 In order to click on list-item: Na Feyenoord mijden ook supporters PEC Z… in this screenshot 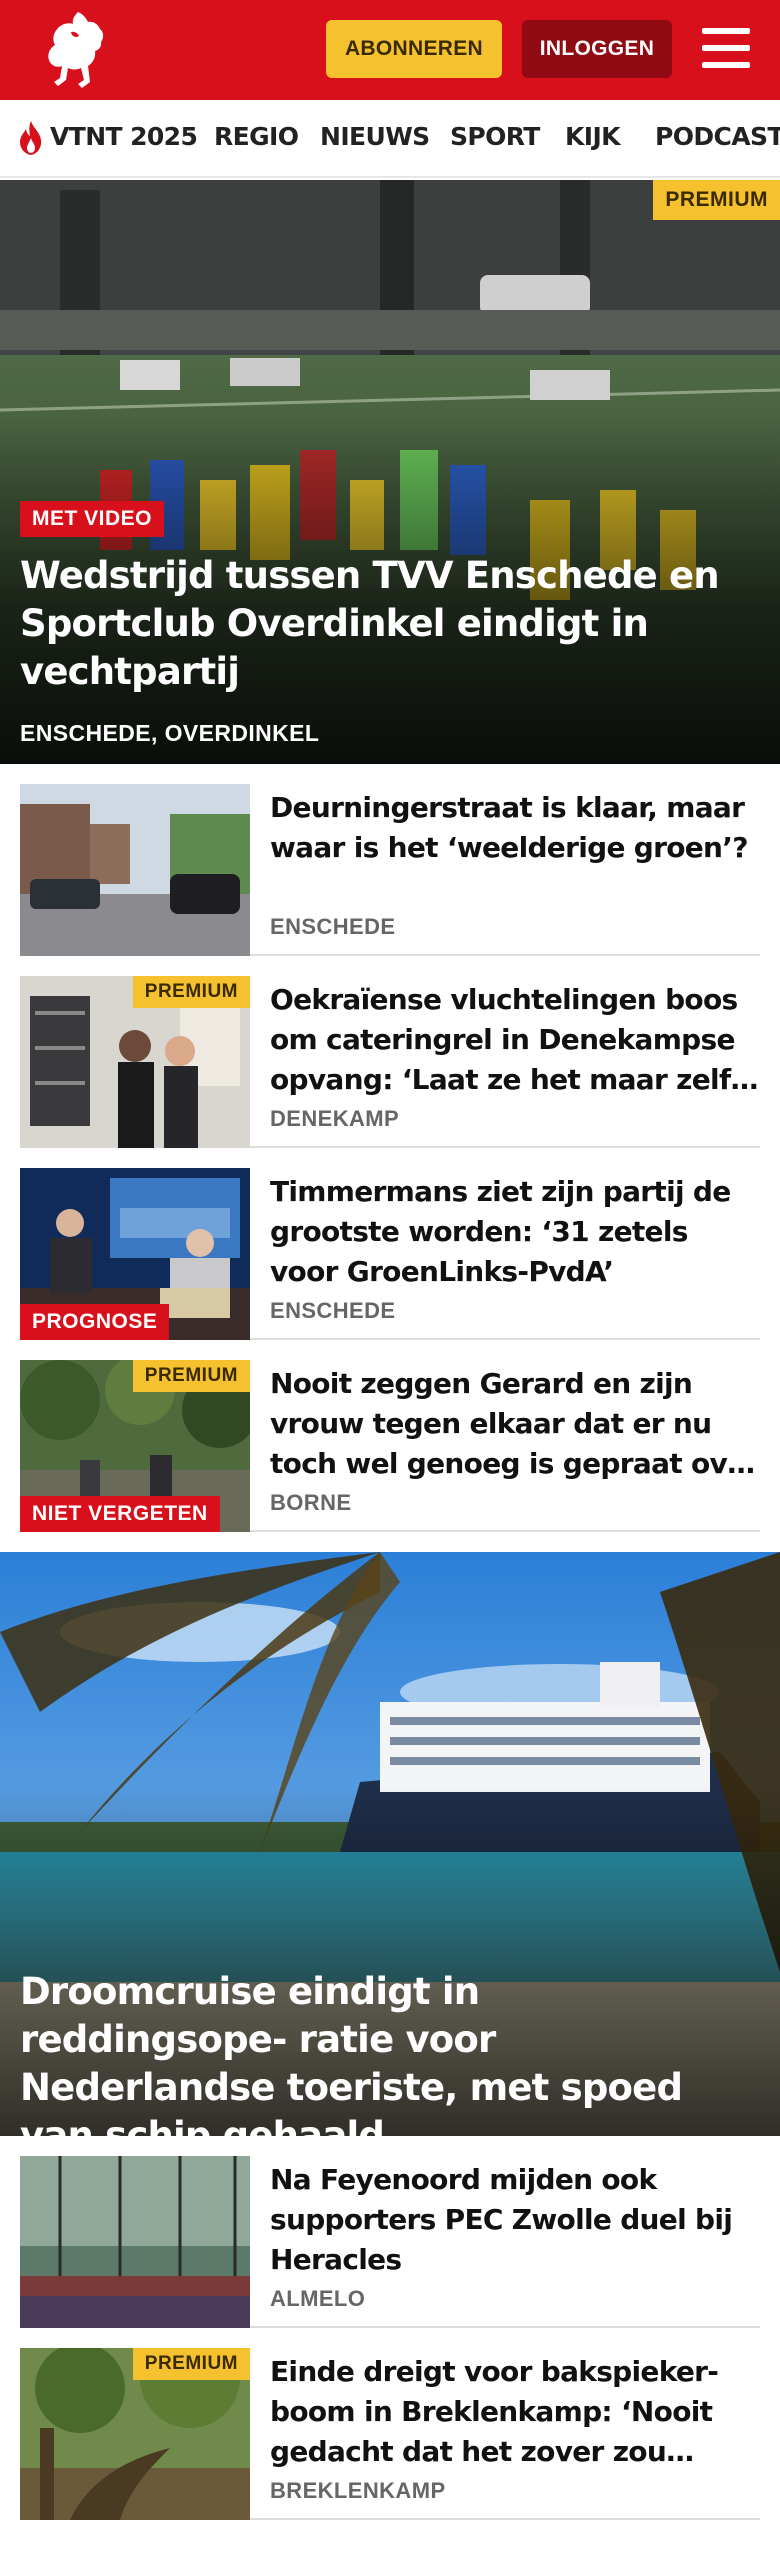, I will do `click(390, 2232)`.